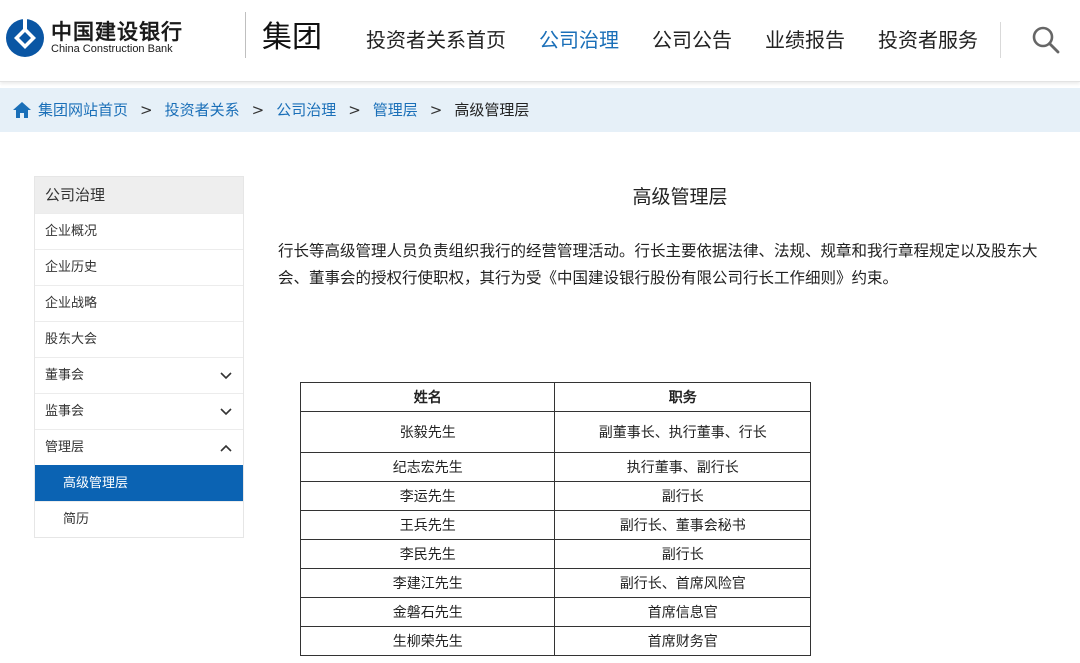 This screenshot has height=663, width=1080. I want to click on cell-position: 执行董事、副行长, so click(682, 467).